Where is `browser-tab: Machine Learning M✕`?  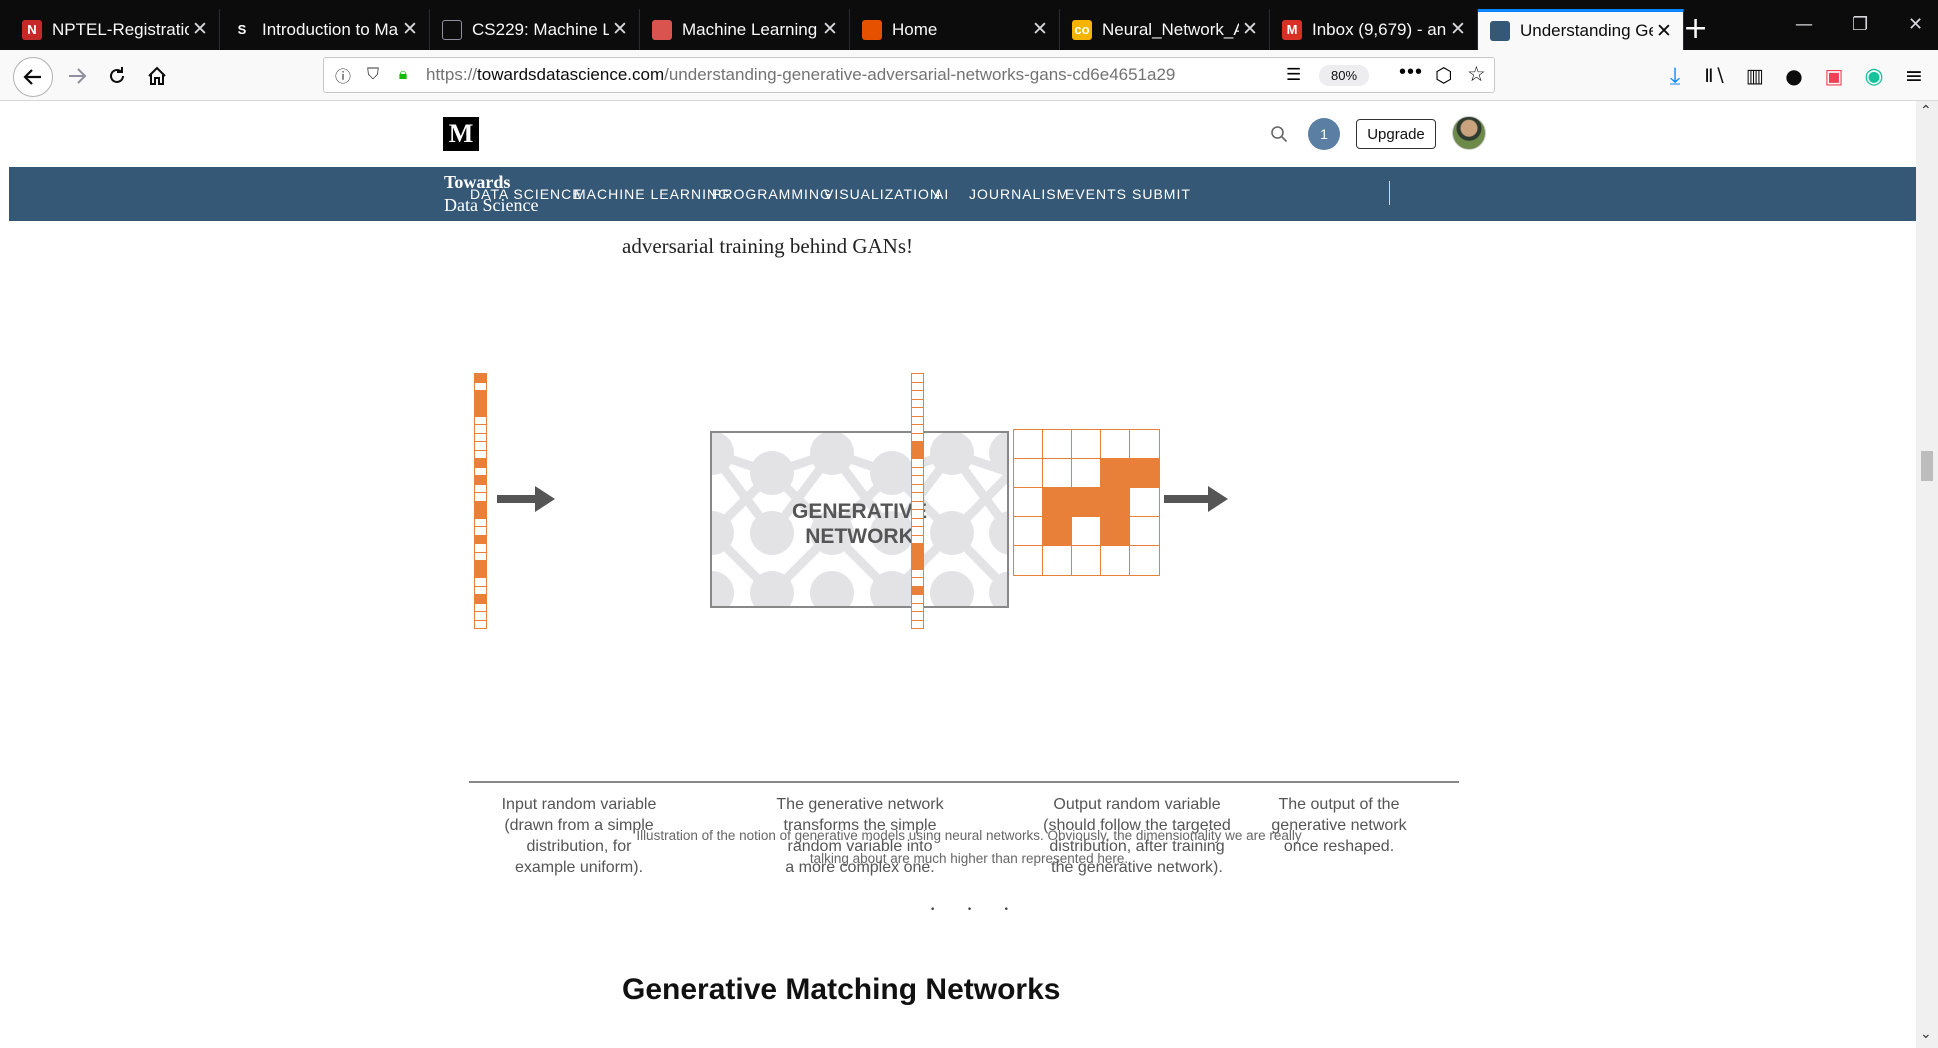
browser-tab: Machine Learning M✕ is located at coordinates (745, 29).